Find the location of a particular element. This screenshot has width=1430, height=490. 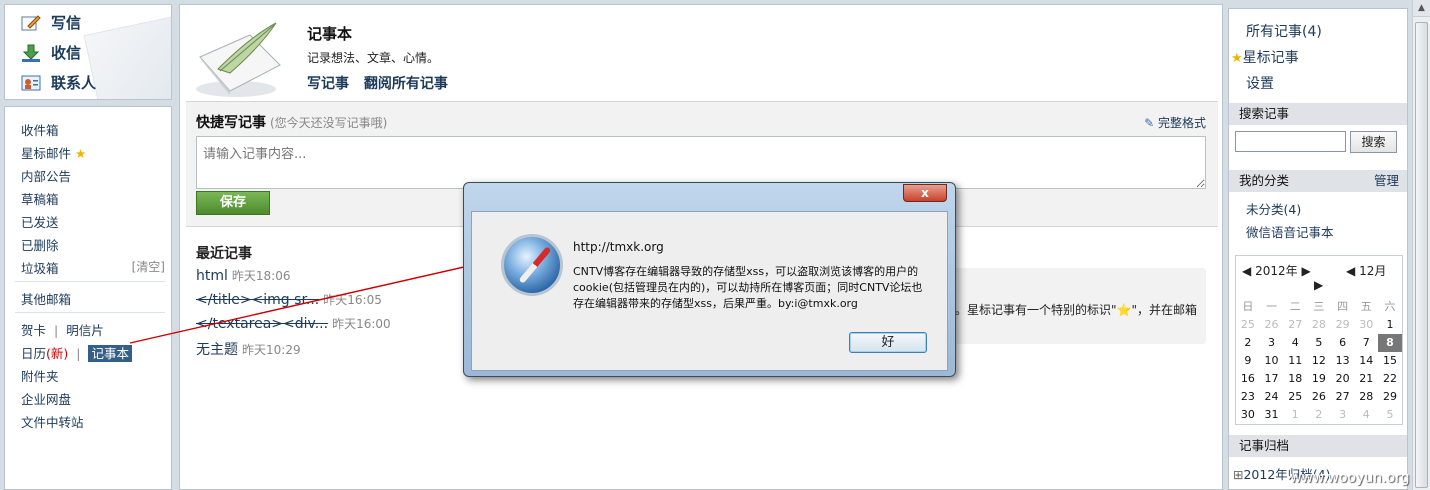

settings-link: 设置 is located at coordinates (1260, 83).